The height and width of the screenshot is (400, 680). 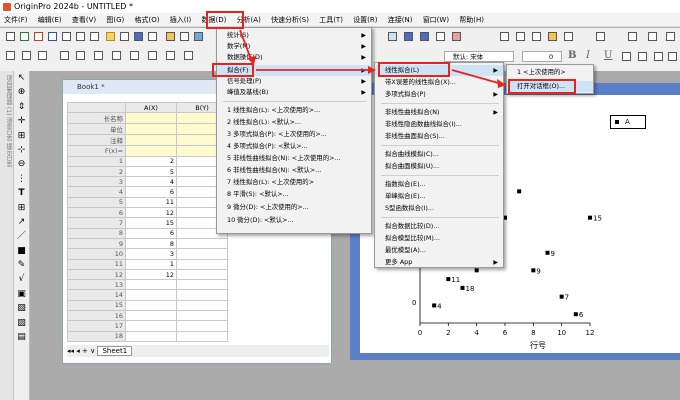 I want to click on export-icon, so click(x=198, y=36).